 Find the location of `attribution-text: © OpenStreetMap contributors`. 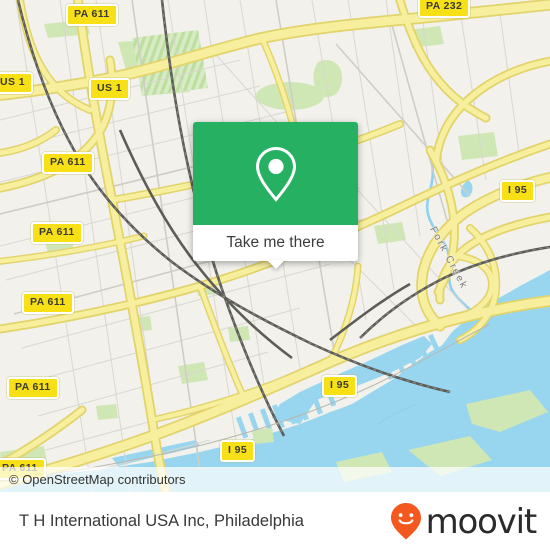

attribution-text: © OpenStreetMap contributors is located at coordinates (97, 479).